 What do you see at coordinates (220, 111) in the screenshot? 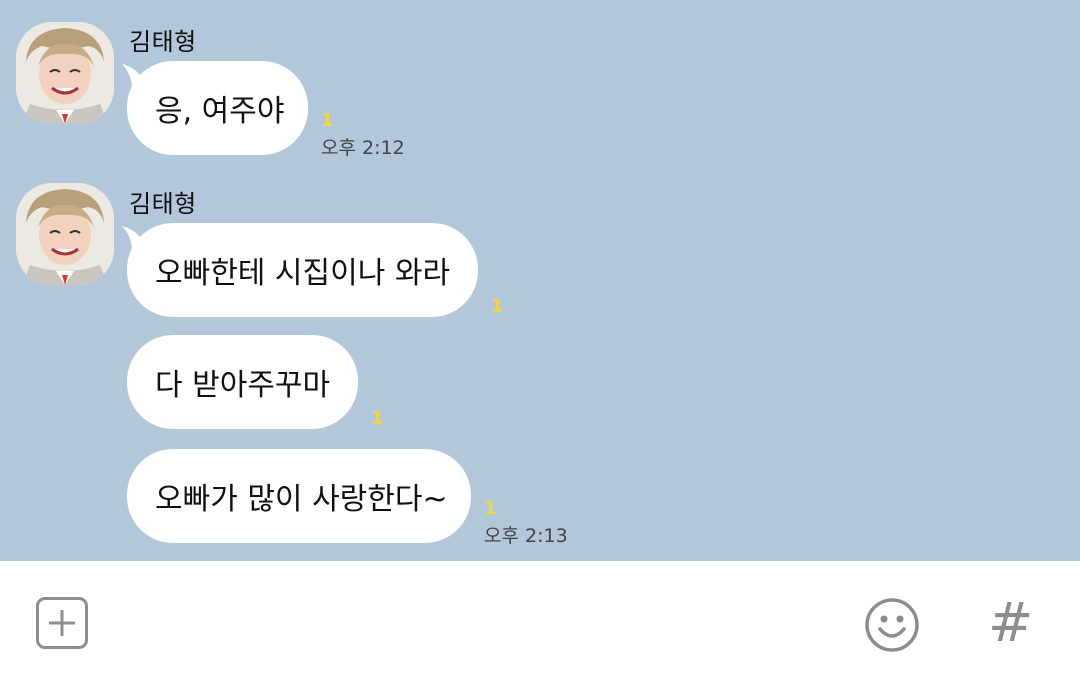
I see `message-text: 응, 여주야` at bounding box center [220, 111].